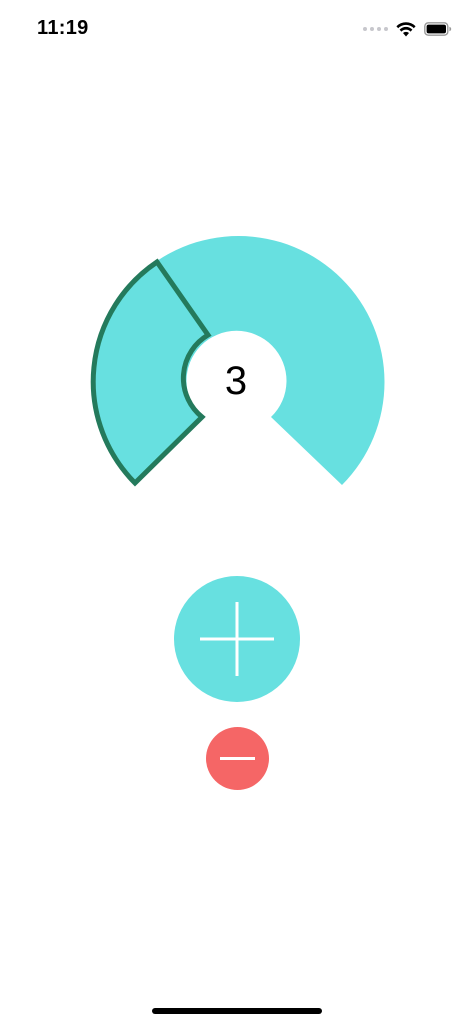  I want to click on increment-button, so click(237, 639).